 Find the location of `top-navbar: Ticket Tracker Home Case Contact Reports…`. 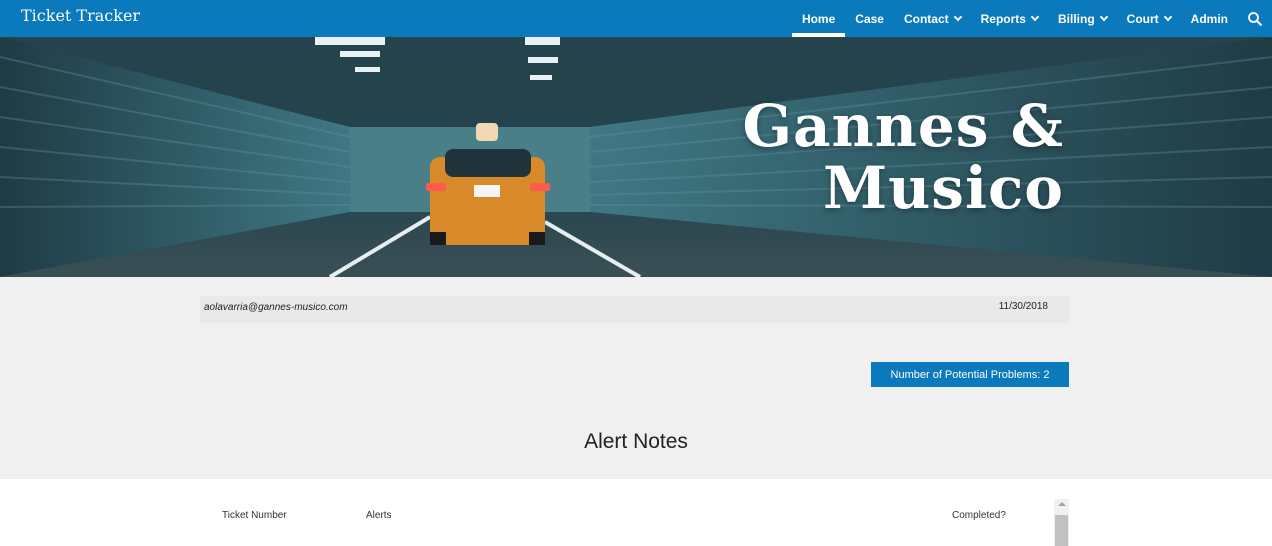

top-navbar: Ticket Tracker Home Case Contact Reports… is located at coordinates (636, 18).